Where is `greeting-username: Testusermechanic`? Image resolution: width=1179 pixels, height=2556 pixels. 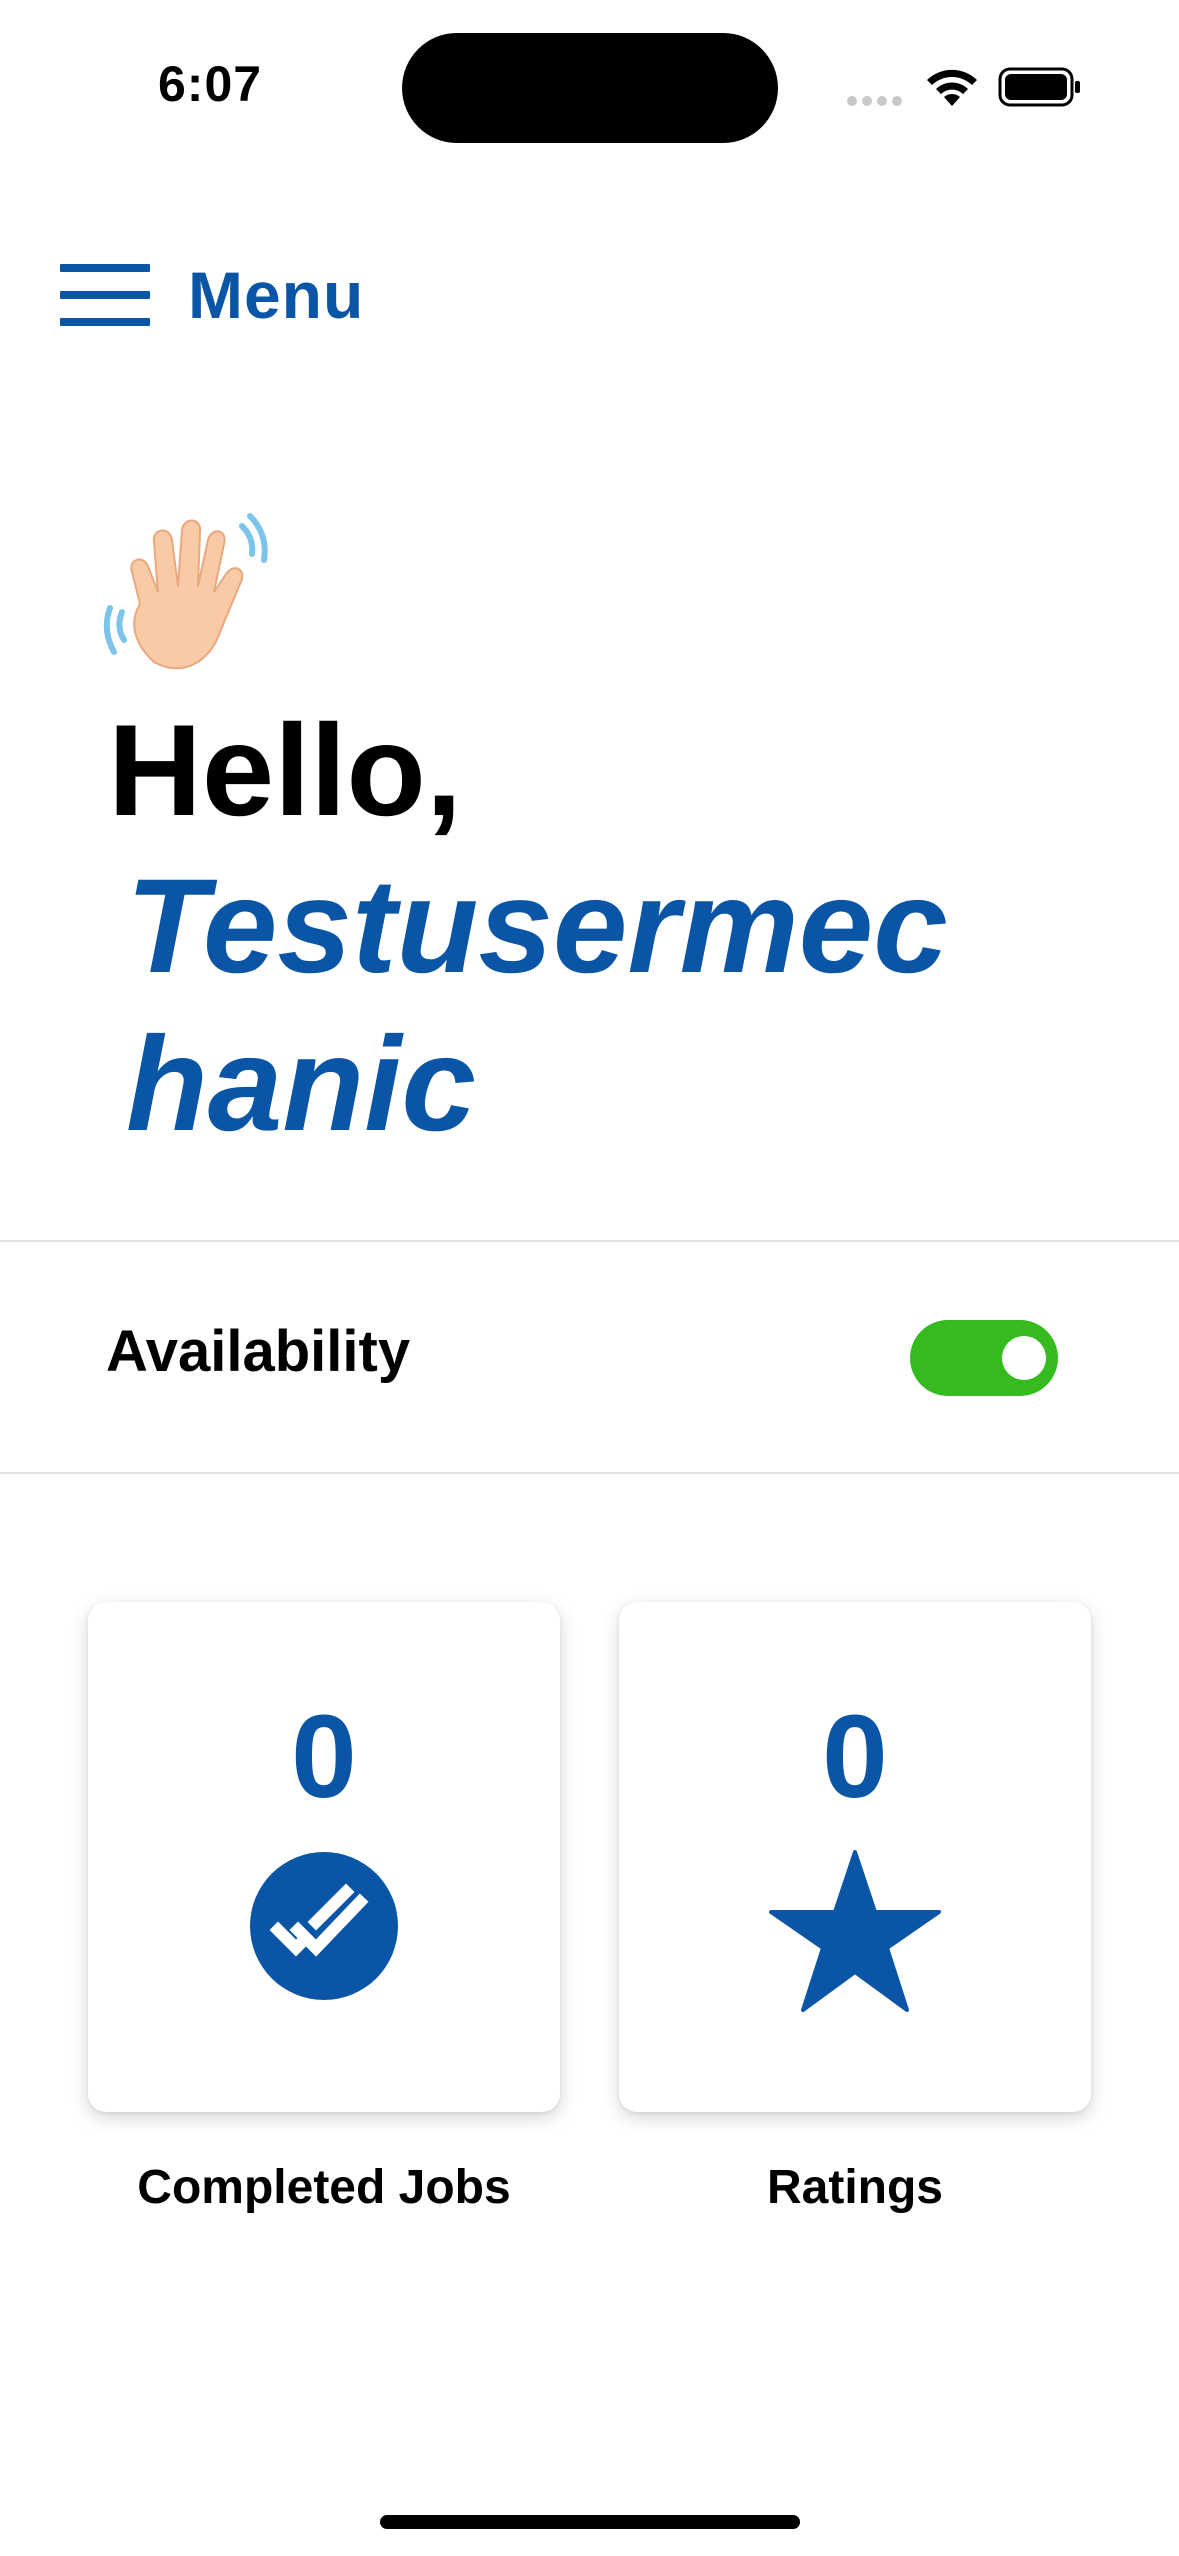
greeting-username: Testusermechanic is located at coordinates (537, 1005).